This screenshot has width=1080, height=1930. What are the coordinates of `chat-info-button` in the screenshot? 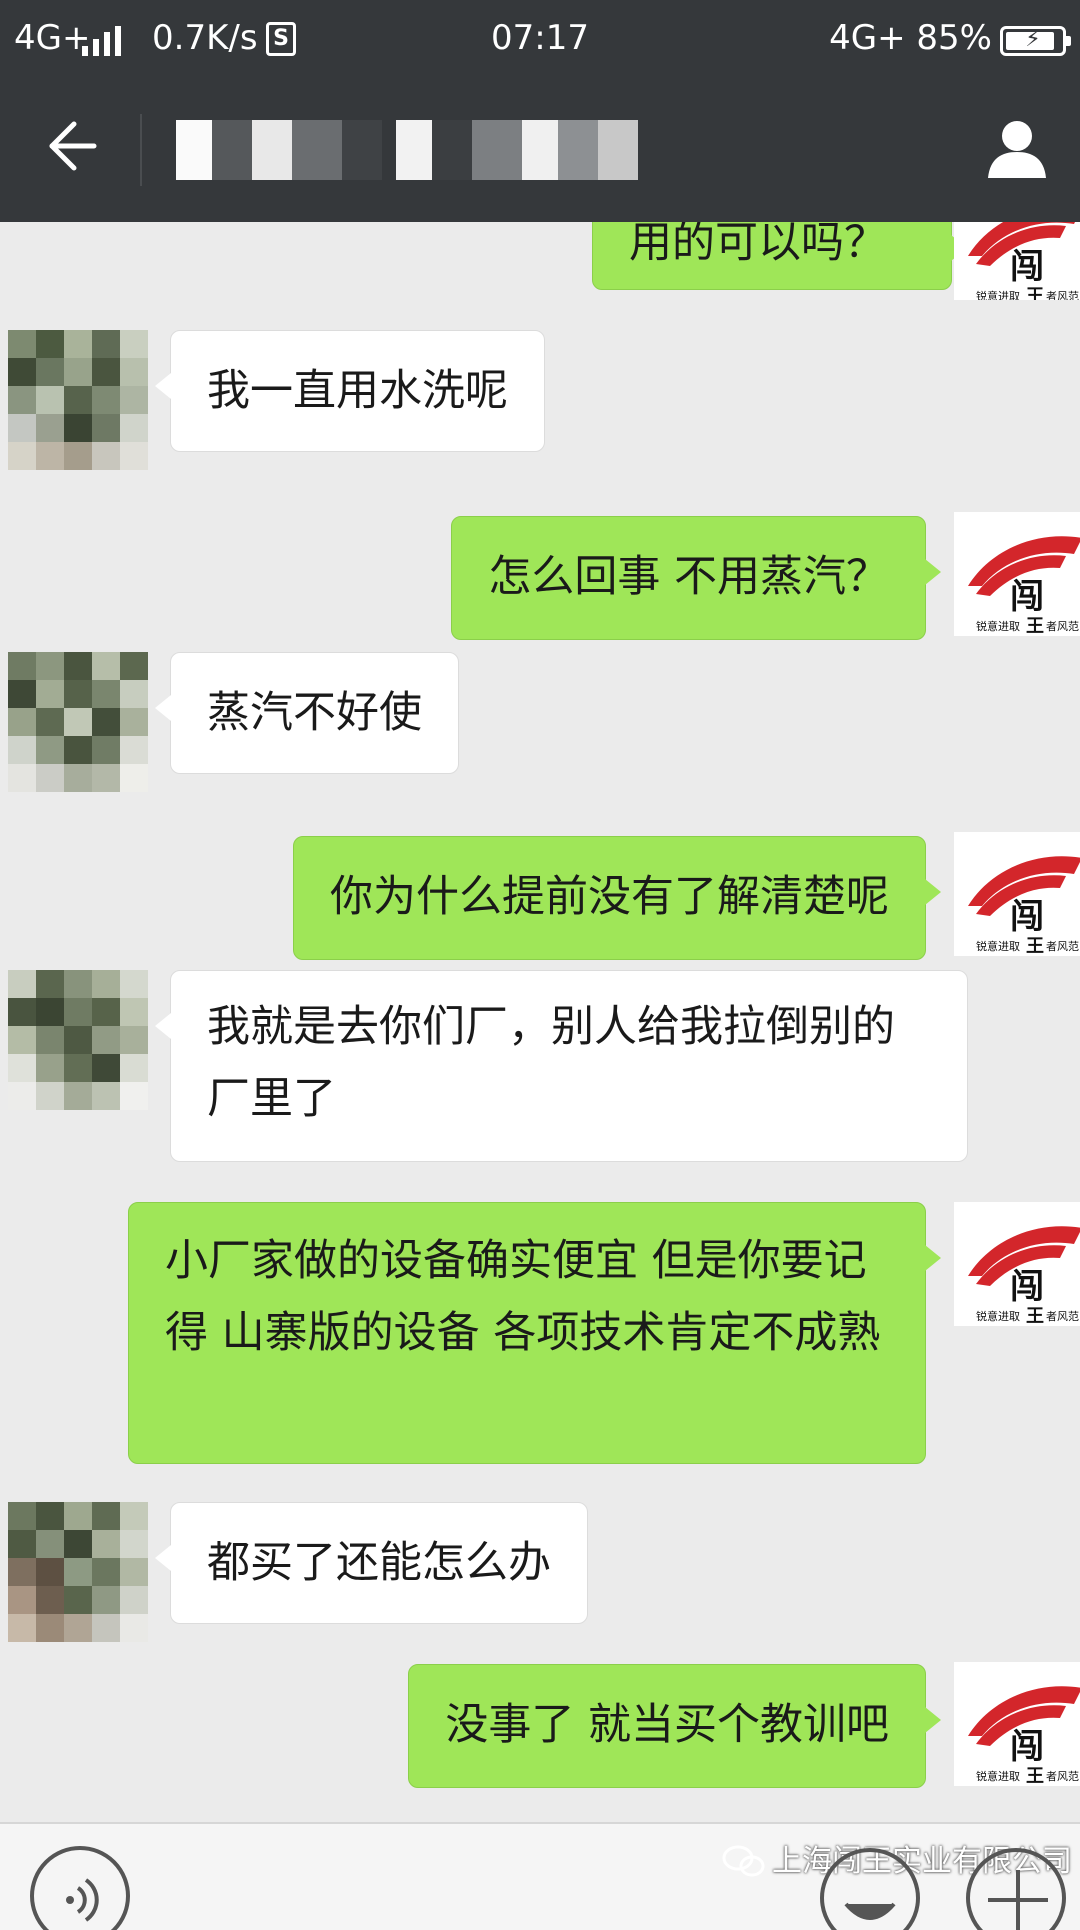 It's located at (1017, 149).